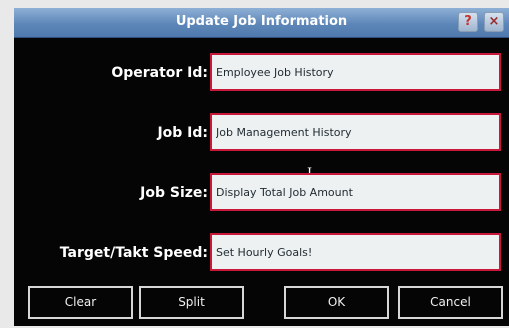 Image resolution: width=509 pixels, height=328 pixels. I want to click on operator-id-input, so click(355, 72).